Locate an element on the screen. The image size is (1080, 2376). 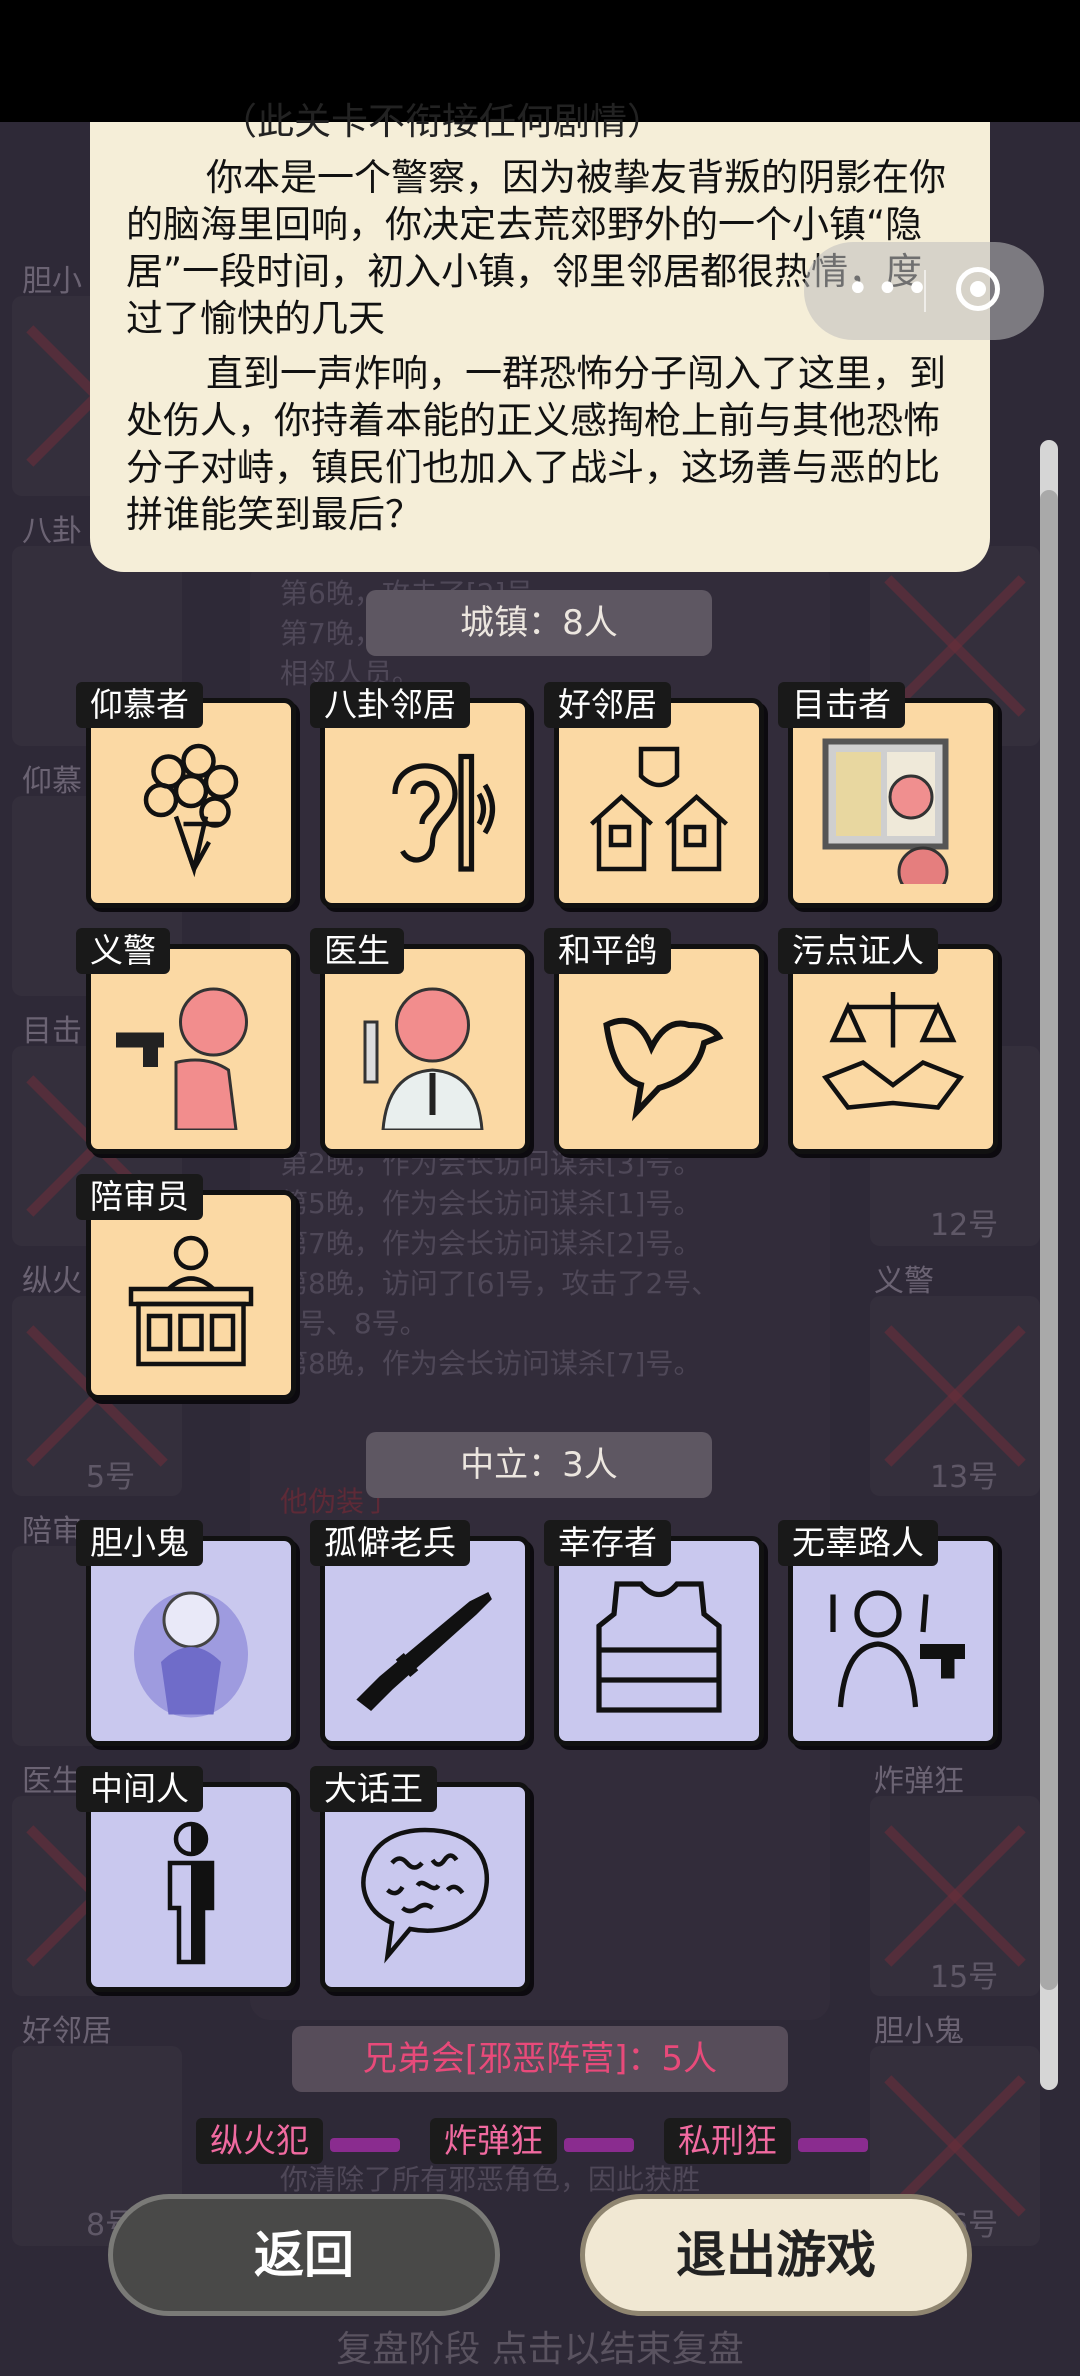
bg-log-line: 第7晚，作为会长访问谋杀[2]号。 is located at coordinates (491, 1243).